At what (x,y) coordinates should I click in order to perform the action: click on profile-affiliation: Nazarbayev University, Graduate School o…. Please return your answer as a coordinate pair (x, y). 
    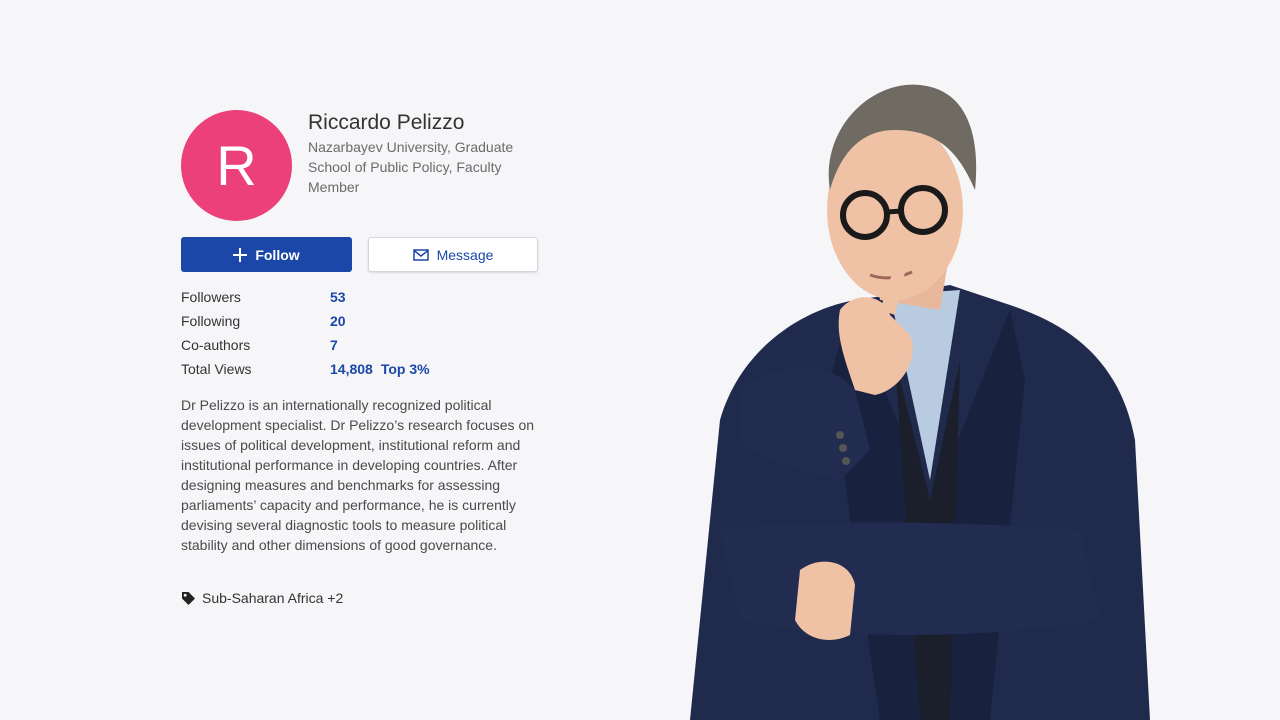
    Looking at the image, I should click on (411, 167).